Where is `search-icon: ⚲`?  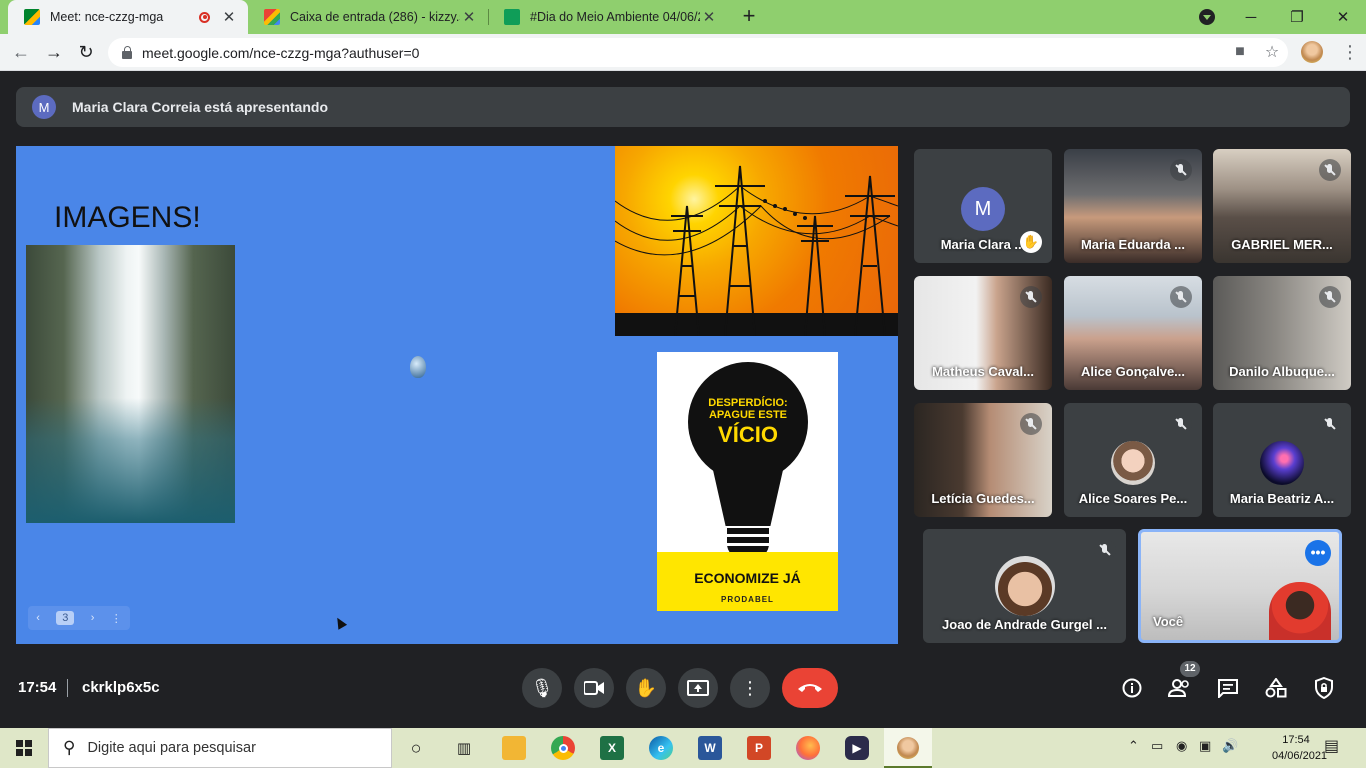 search-icon: ⚲ is located at coordinates (69, 747).